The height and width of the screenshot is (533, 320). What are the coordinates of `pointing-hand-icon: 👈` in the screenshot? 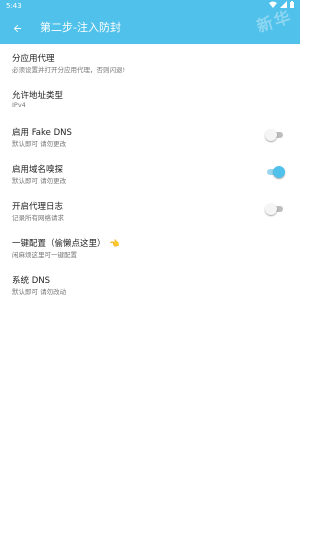 It's located at (114, 243).